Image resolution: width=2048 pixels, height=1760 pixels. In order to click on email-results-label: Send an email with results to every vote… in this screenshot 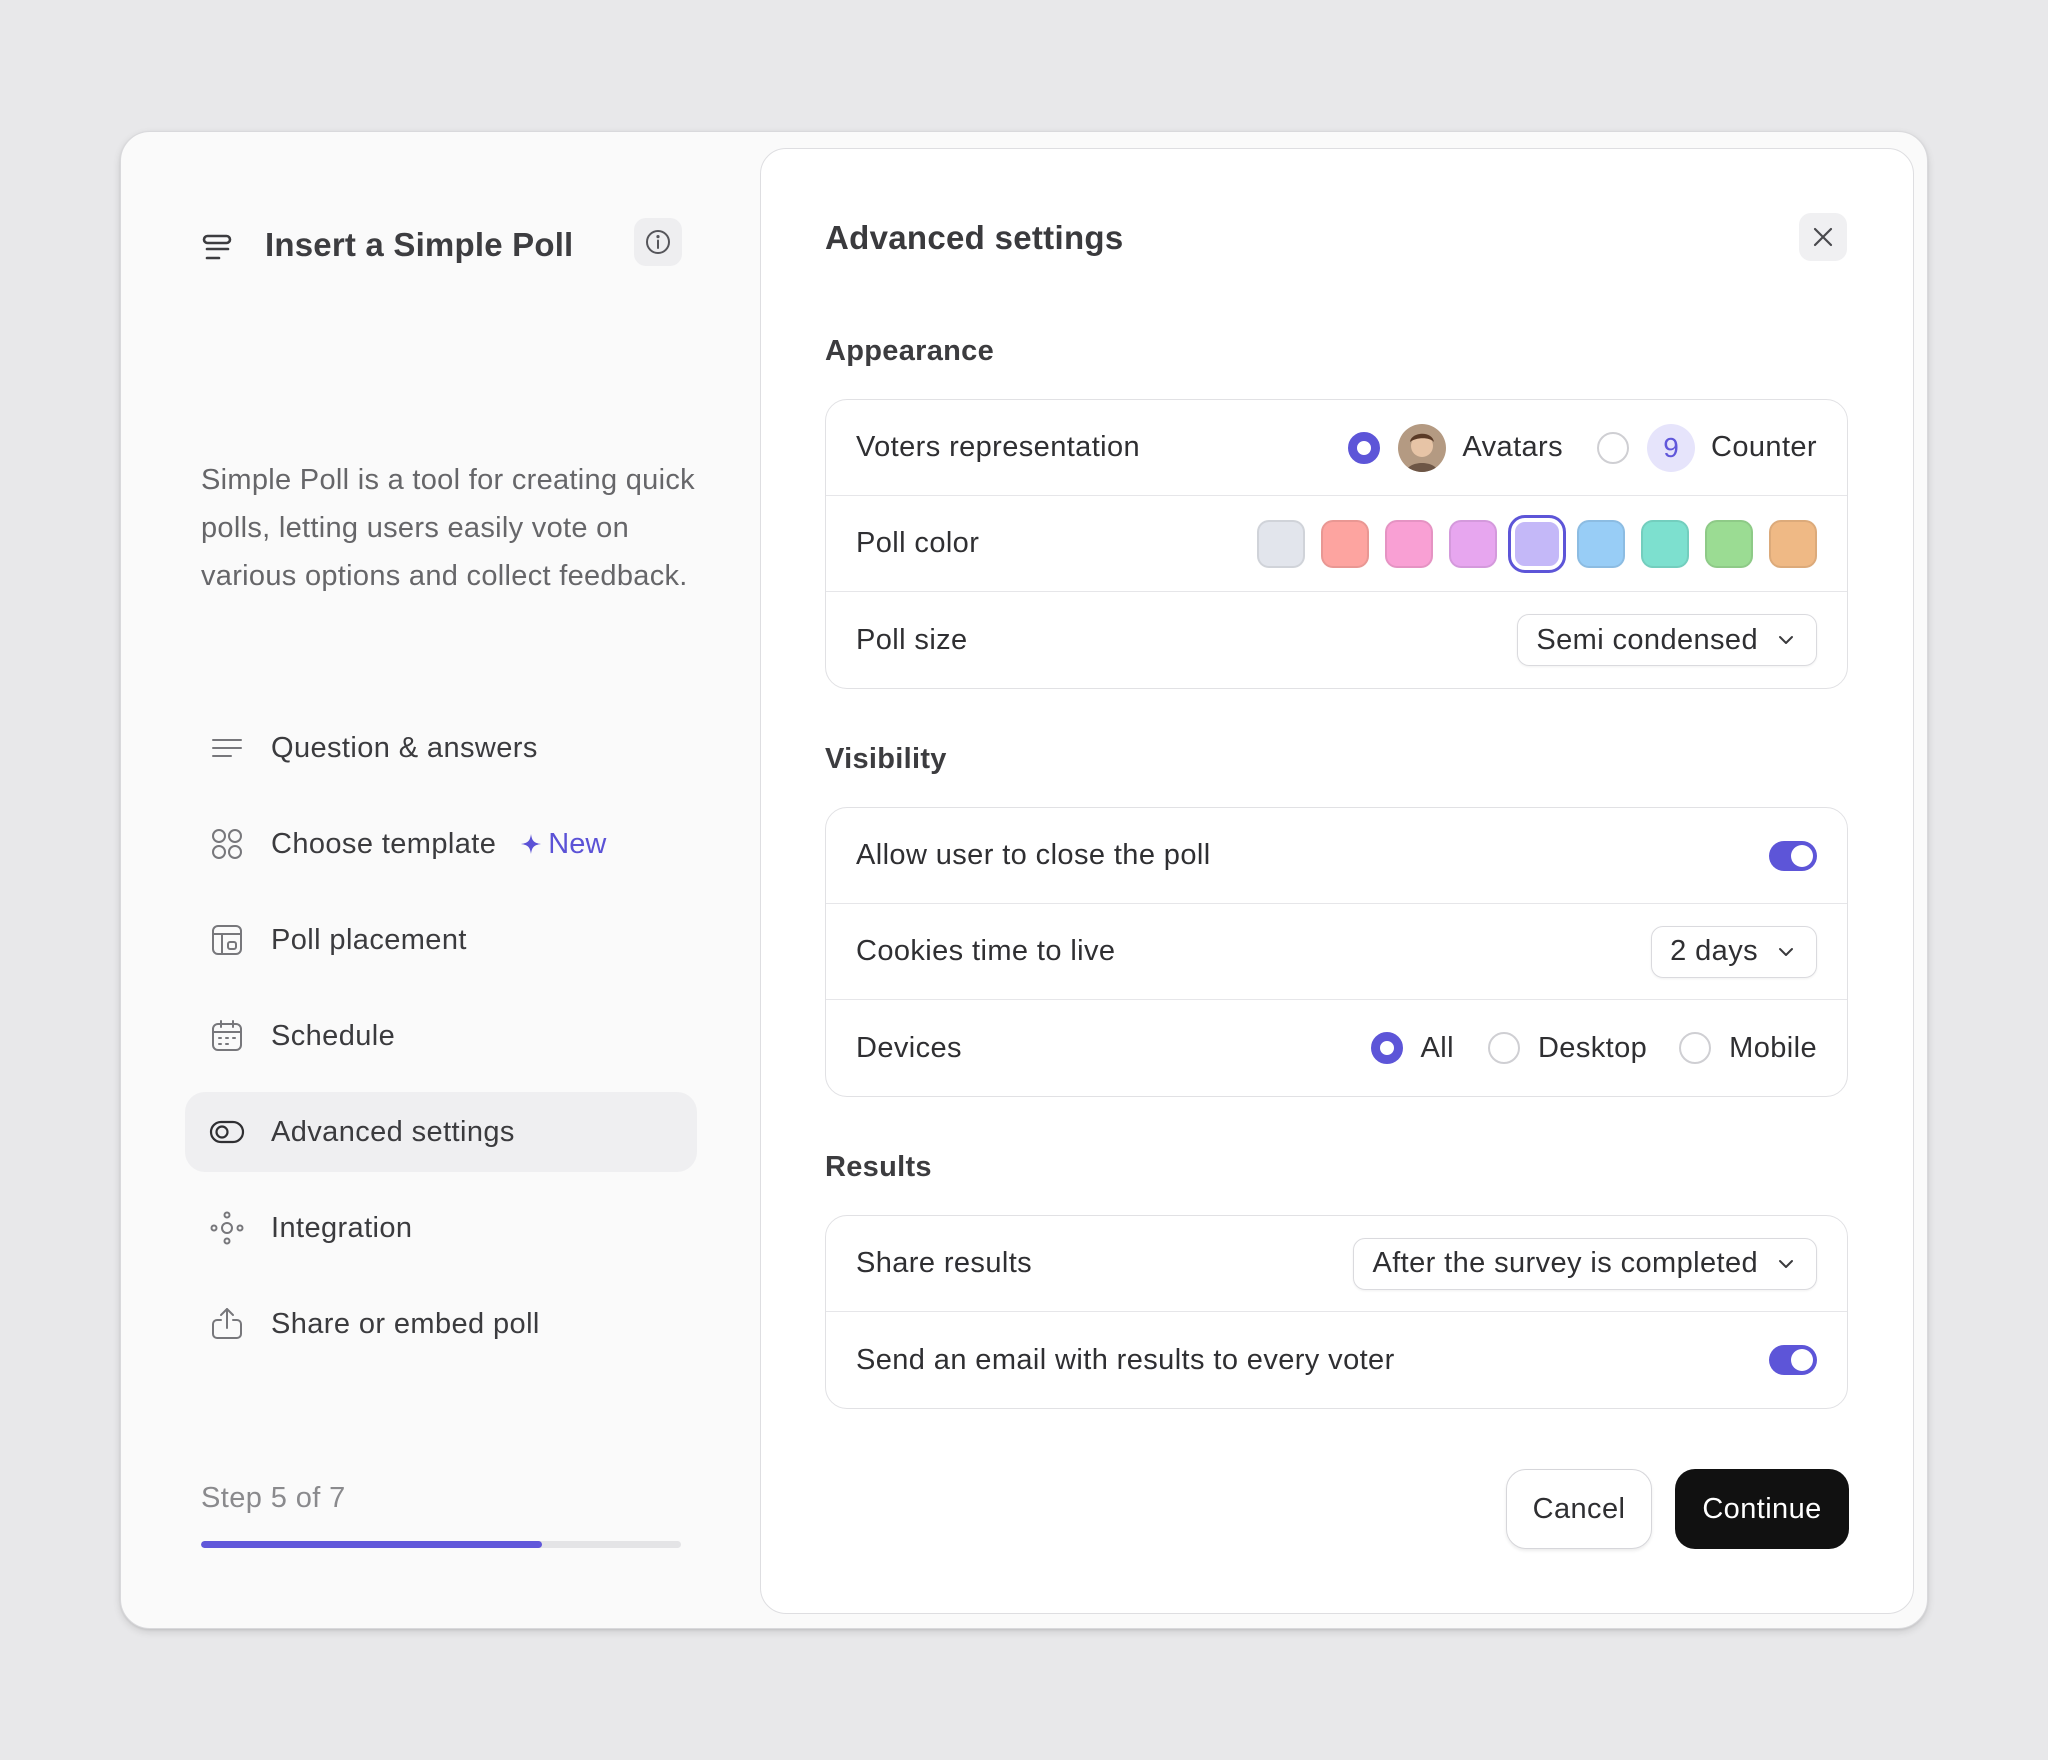, I will do `click(1125, 1359)`.